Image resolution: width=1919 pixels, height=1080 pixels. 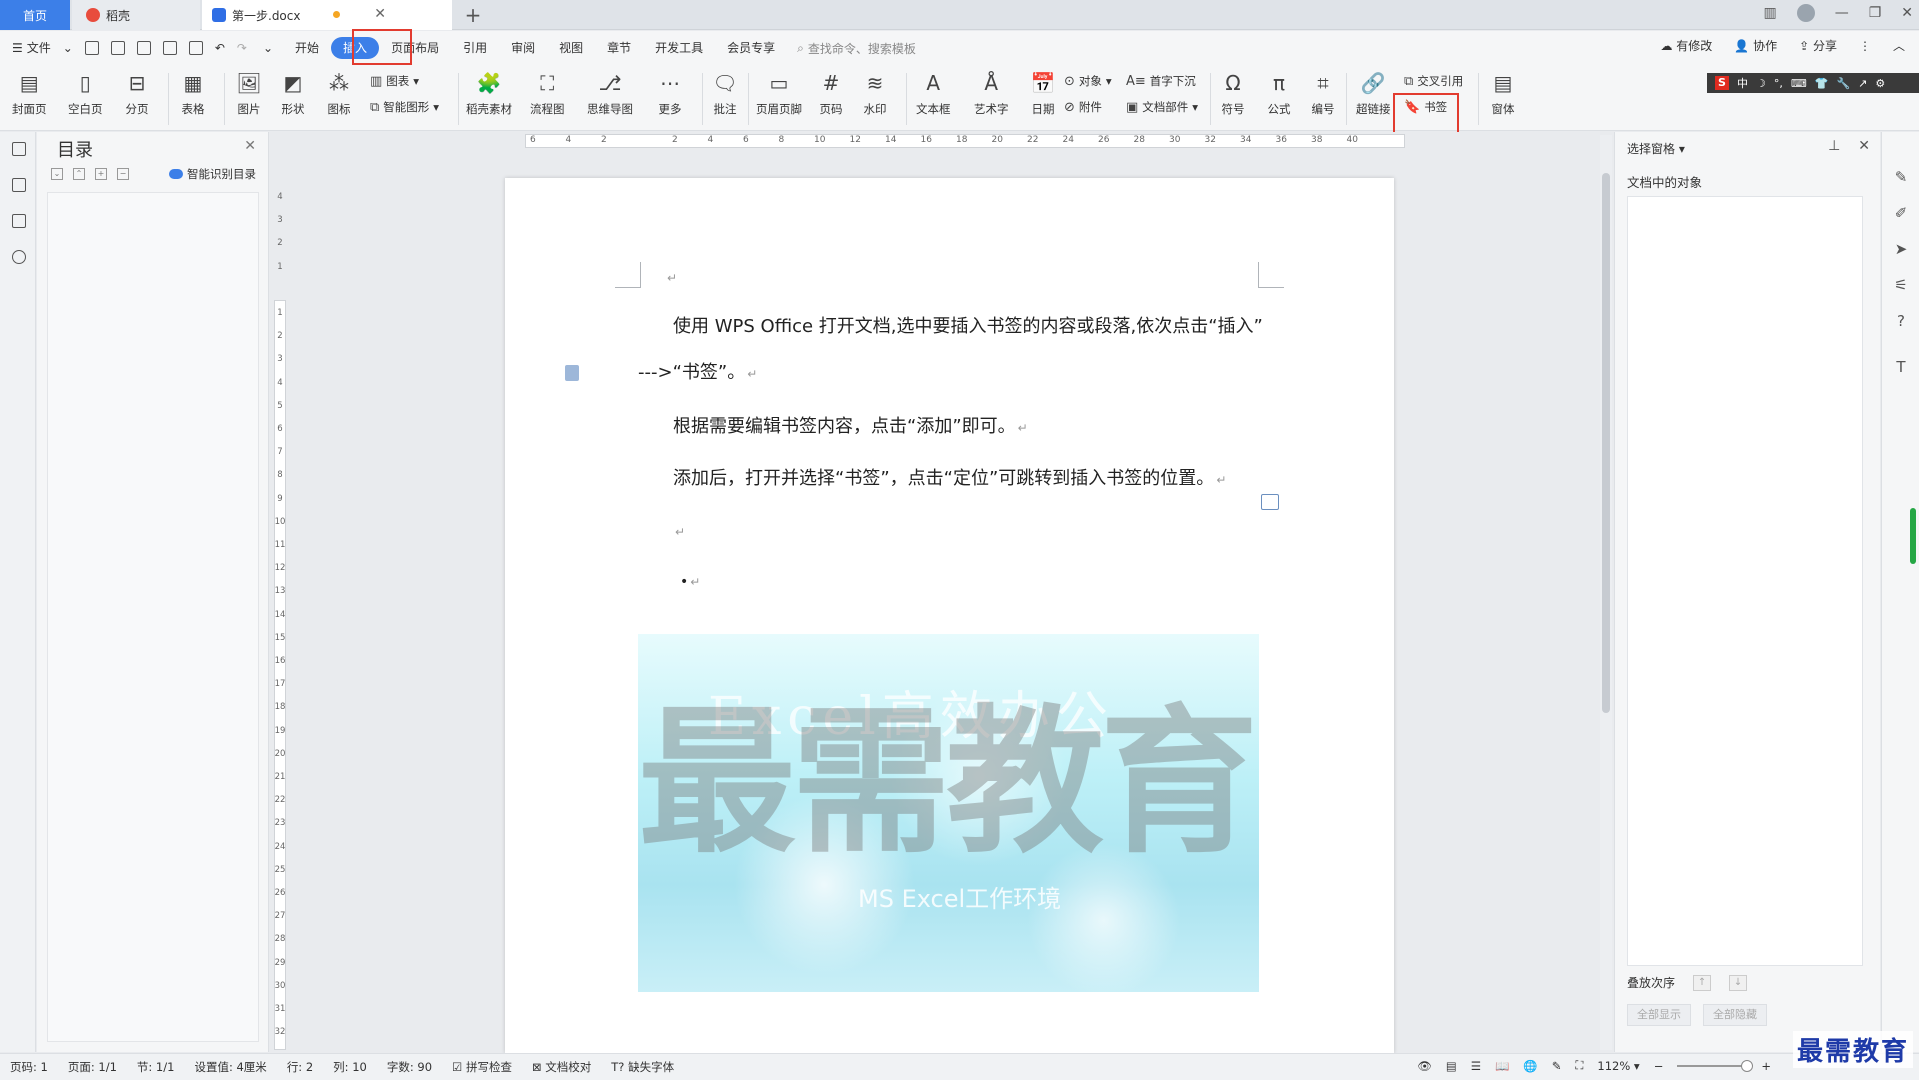 I want to click on menu-review: 审阅, so click(x=523, y=48).